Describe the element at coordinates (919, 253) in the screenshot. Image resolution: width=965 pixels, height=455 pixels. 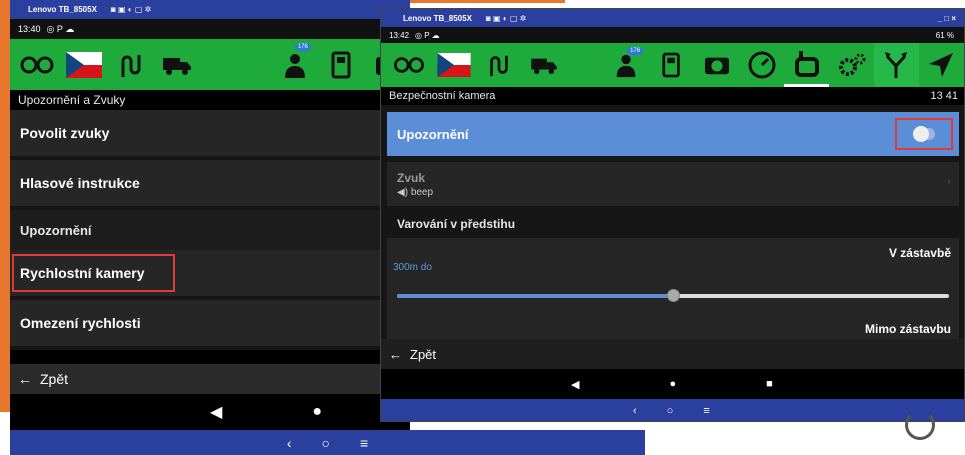
I see `city-label: V zástavbě` at that location.